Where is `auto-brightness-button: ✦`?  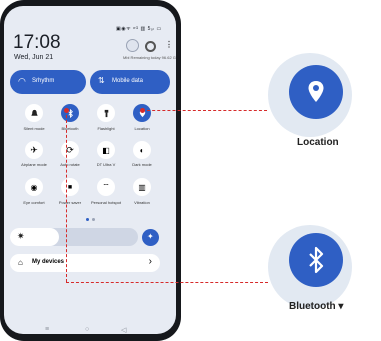 auto-brightness-button: ✦ is located at coordinates (150, 237).